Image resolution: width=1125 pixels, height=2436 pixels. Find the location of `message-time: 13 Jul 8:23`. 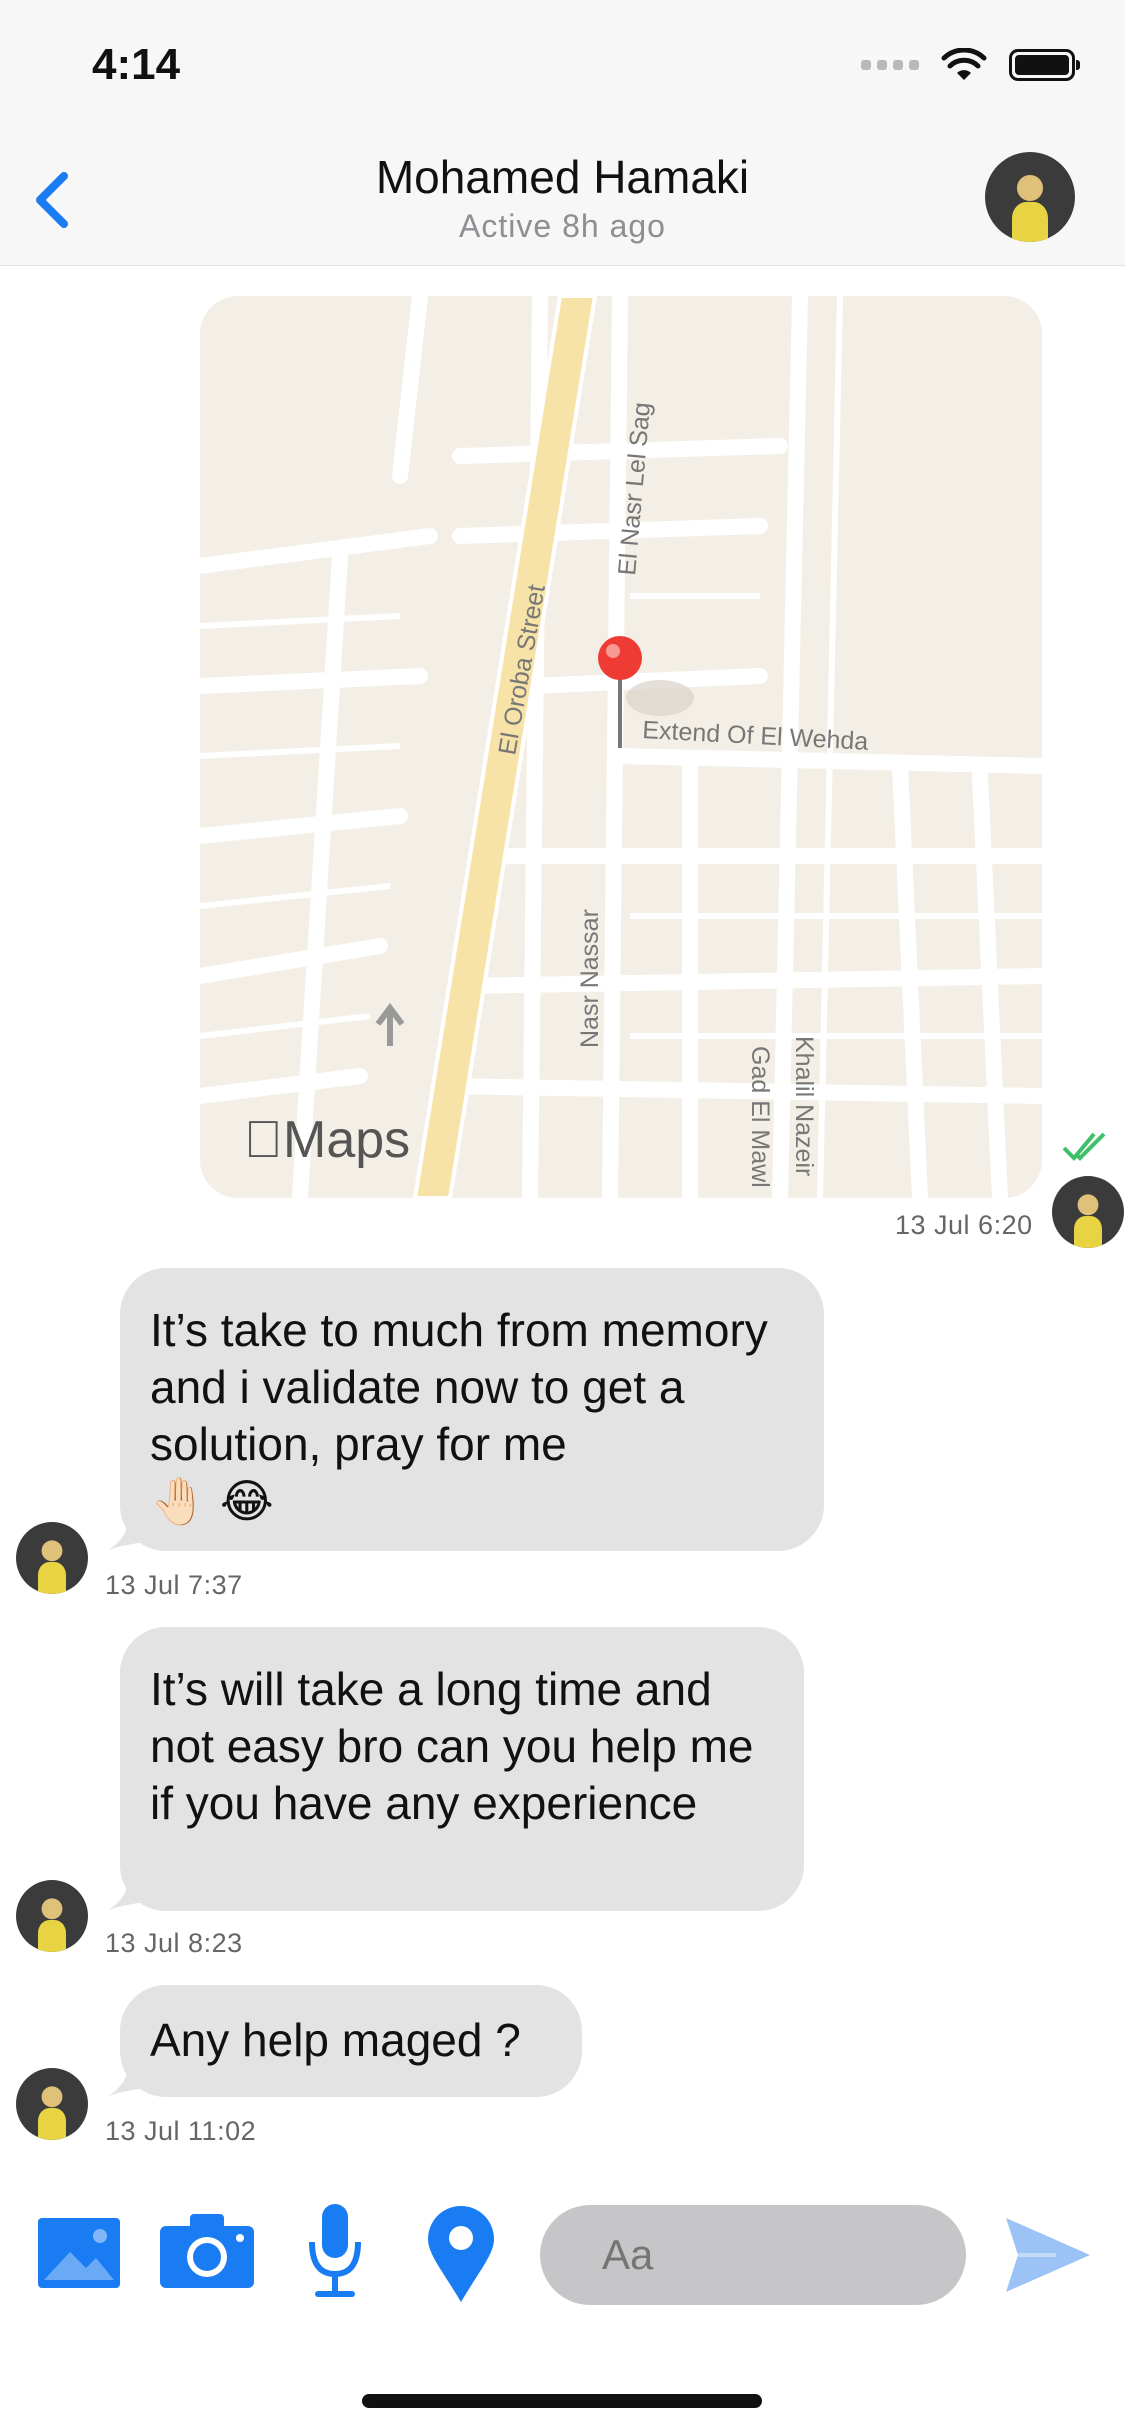

message-time: 13 Jul 8:23 is located at coordinates (174, 1943).